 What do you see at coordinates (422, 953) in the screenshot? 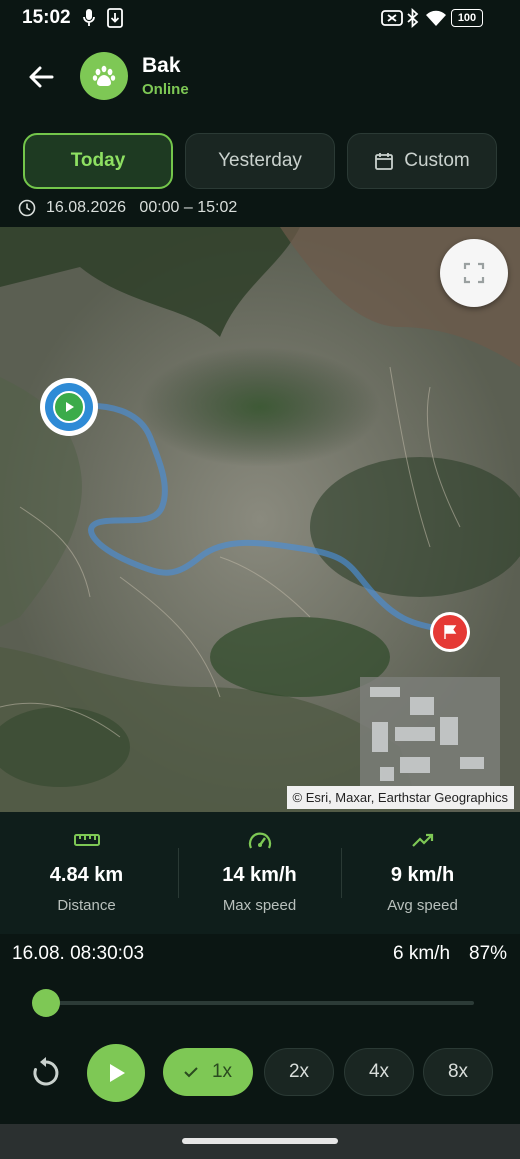
I see `playback-speed: 6 km/h` at bounding box center [422, 953].